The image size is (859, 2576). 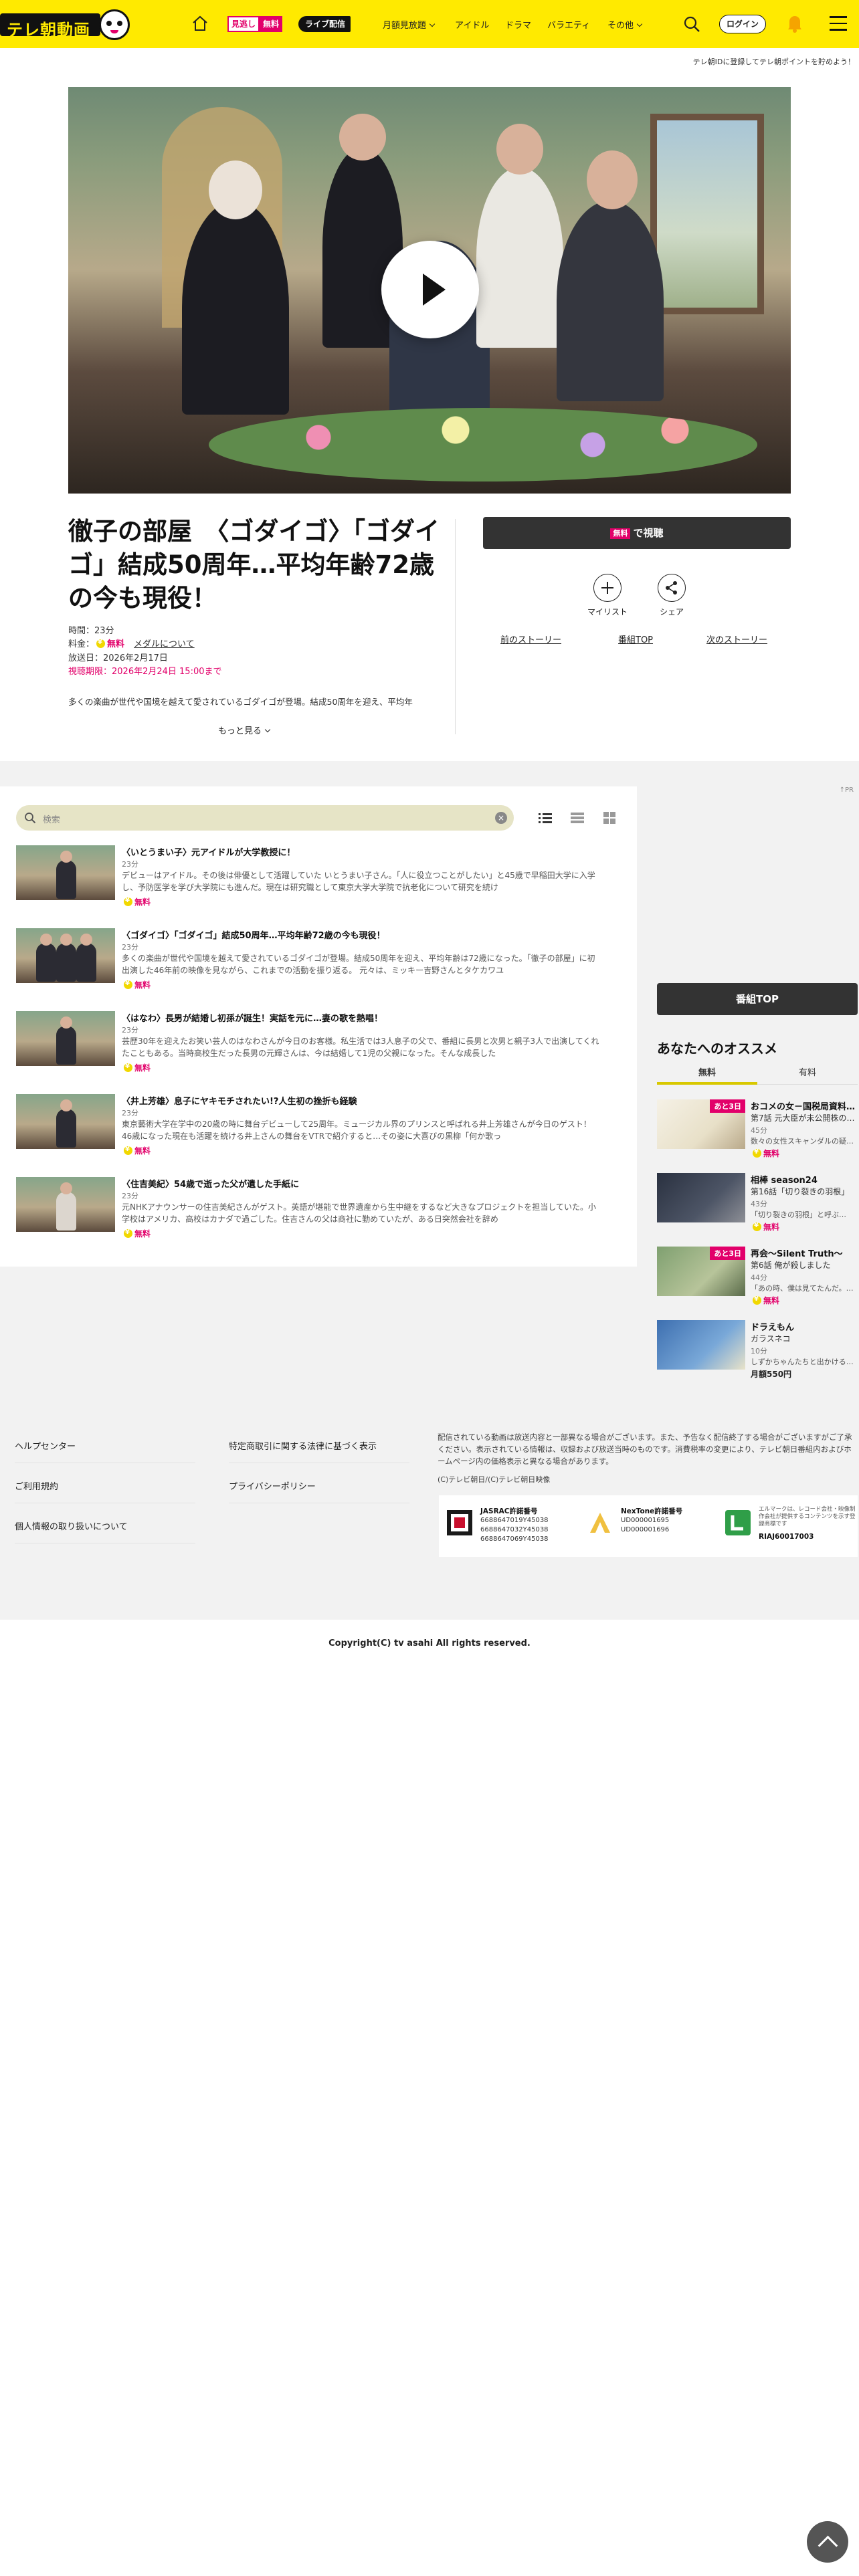 What do you see at coordinates (794, 23) in the screenshot?
I see `bell-icon` at bounding box center [794, 23].